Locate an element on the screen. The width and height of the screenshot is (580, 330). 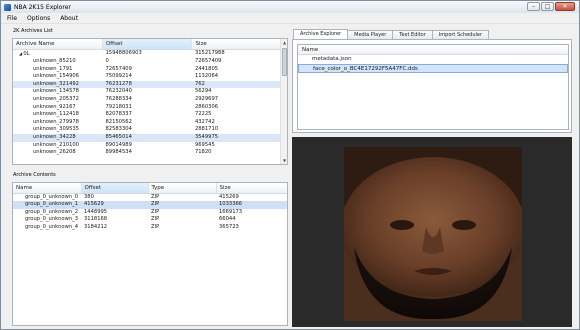
archive-offset-cell: 72657409 is located at coordinates (118, 68).